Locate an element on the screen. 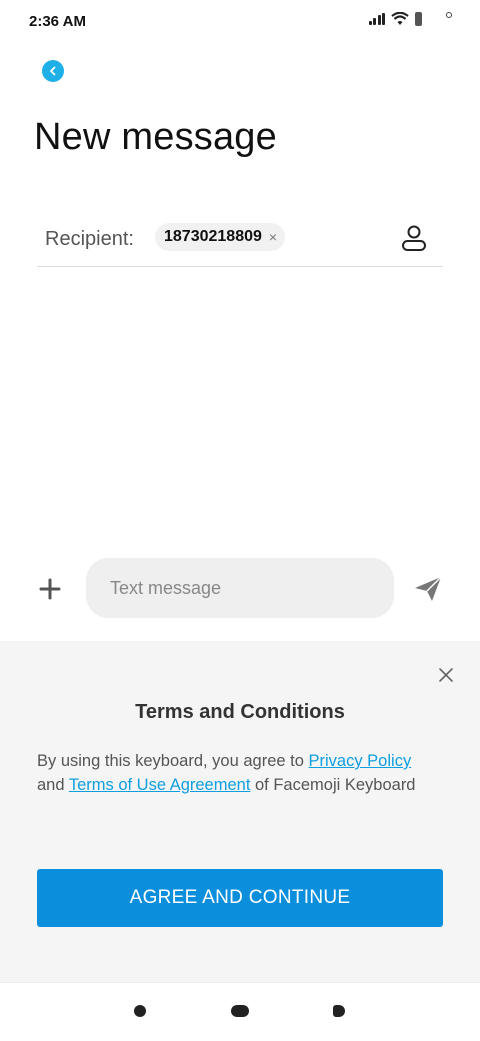 The height and width of the screenshot is (1041, 480). nav-home-button is located at coordinates (240, 1011).